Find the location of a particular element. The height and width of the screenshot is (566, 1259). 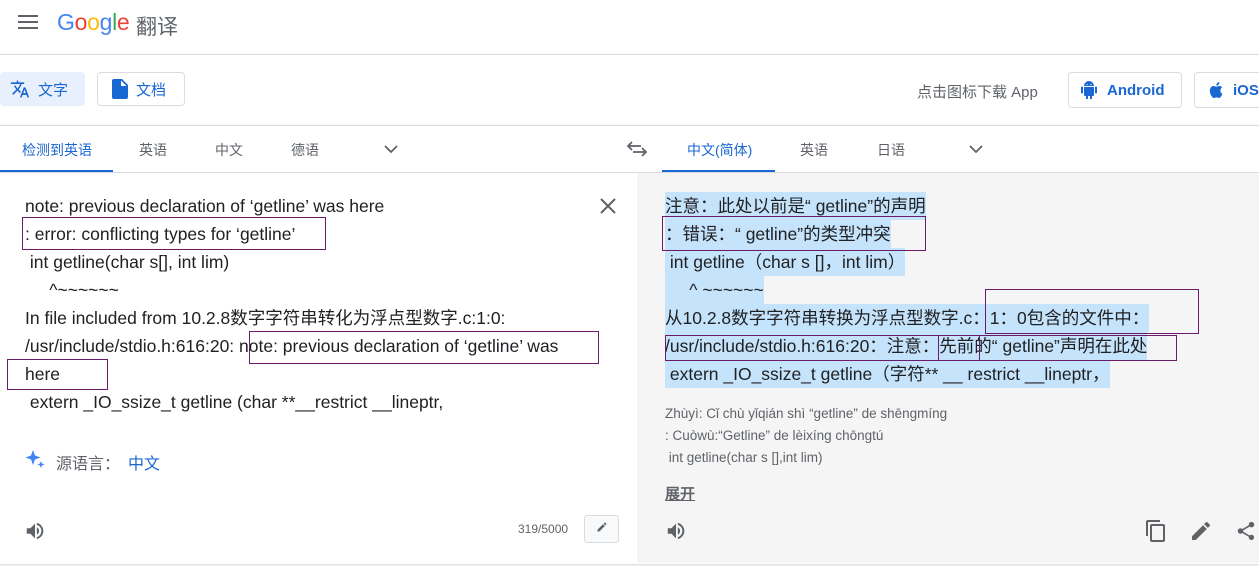

documents-mode-button: 文档 is located at coordinates (141, 89).